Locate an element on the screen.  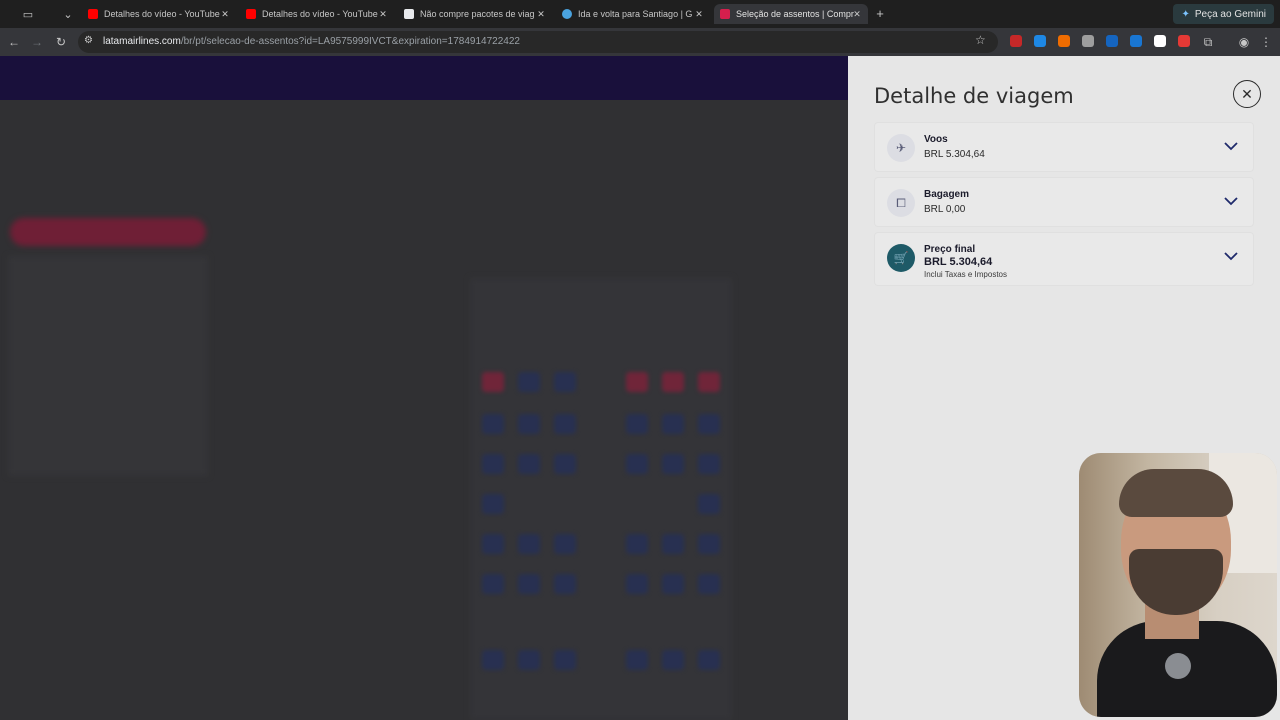
tab-youtube-1: Detalhes do vídeo - YouTube ✕ is located at coordinates (159, 14).